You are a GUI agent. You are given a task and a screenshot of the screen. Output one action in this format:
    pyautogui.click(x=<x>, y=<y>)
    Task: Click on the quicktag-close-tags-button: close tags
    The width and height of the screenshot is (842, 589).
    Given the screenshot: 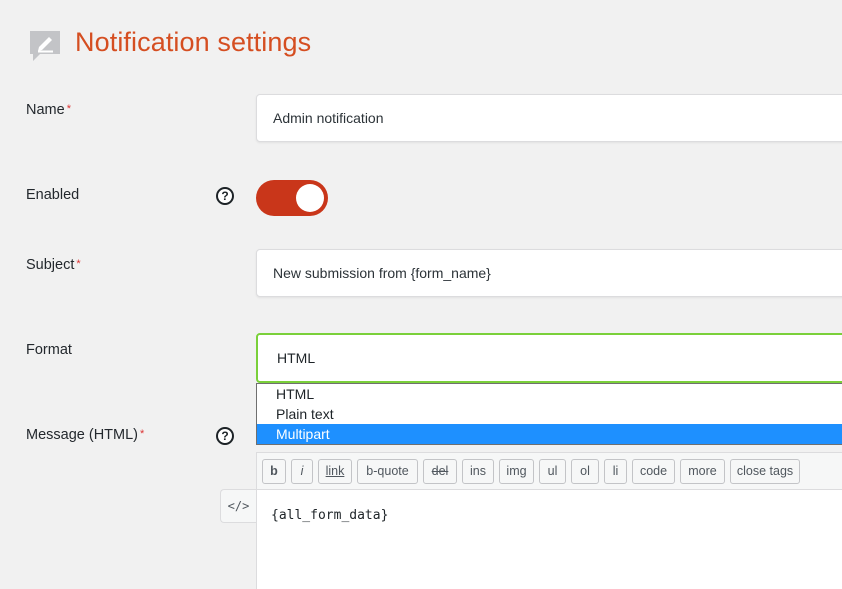 What is the action you would take?
    pyautogui.click(x=765, y=471)
    